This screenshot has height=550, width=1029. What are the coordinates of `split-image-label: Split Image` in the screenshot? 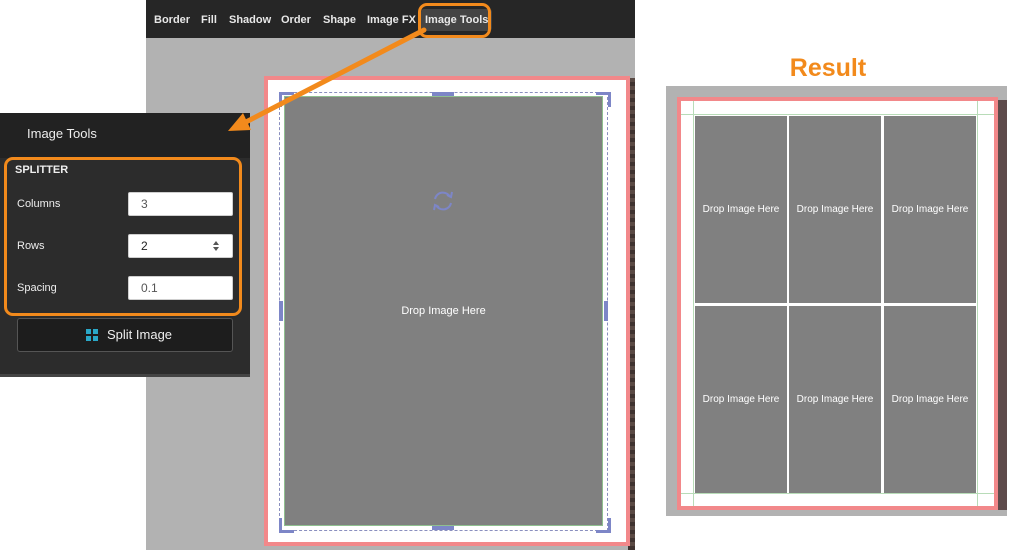 It's located at (140, 334).